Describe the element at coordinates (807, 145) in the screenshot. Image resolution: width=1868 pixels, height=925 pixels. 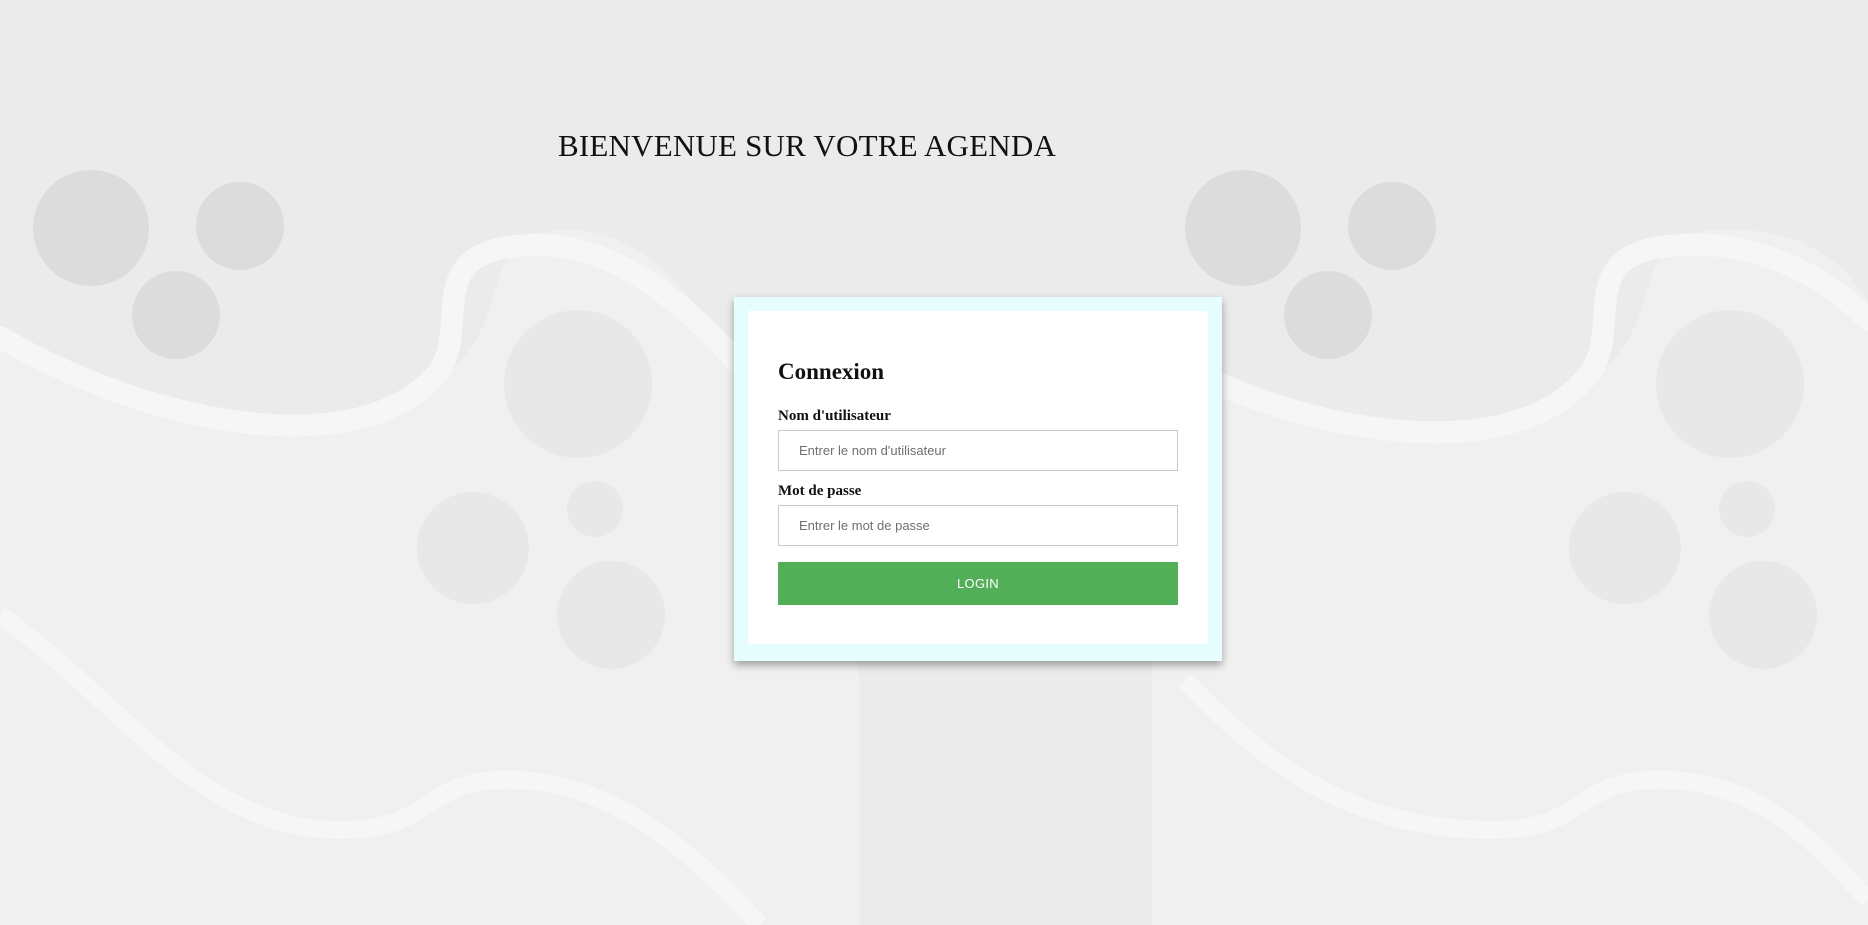
I see `page-title: BIENVENUE SUR VOTRE AGENDA` at that location.